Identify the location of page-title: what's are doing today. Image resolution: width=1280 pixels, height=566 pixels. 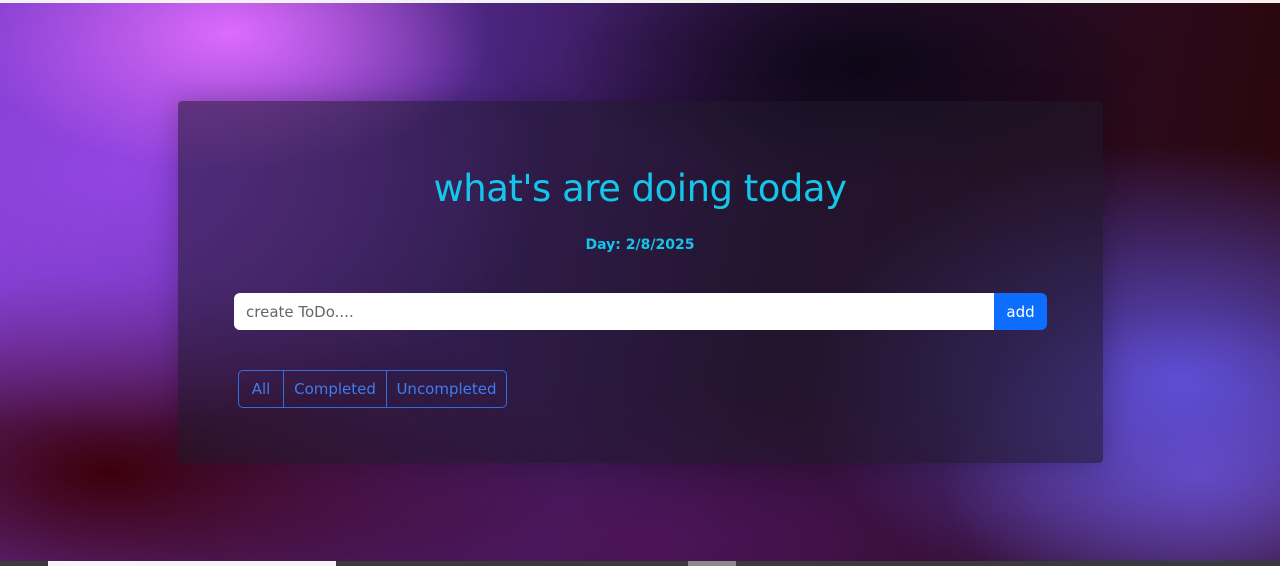
(640, 188).